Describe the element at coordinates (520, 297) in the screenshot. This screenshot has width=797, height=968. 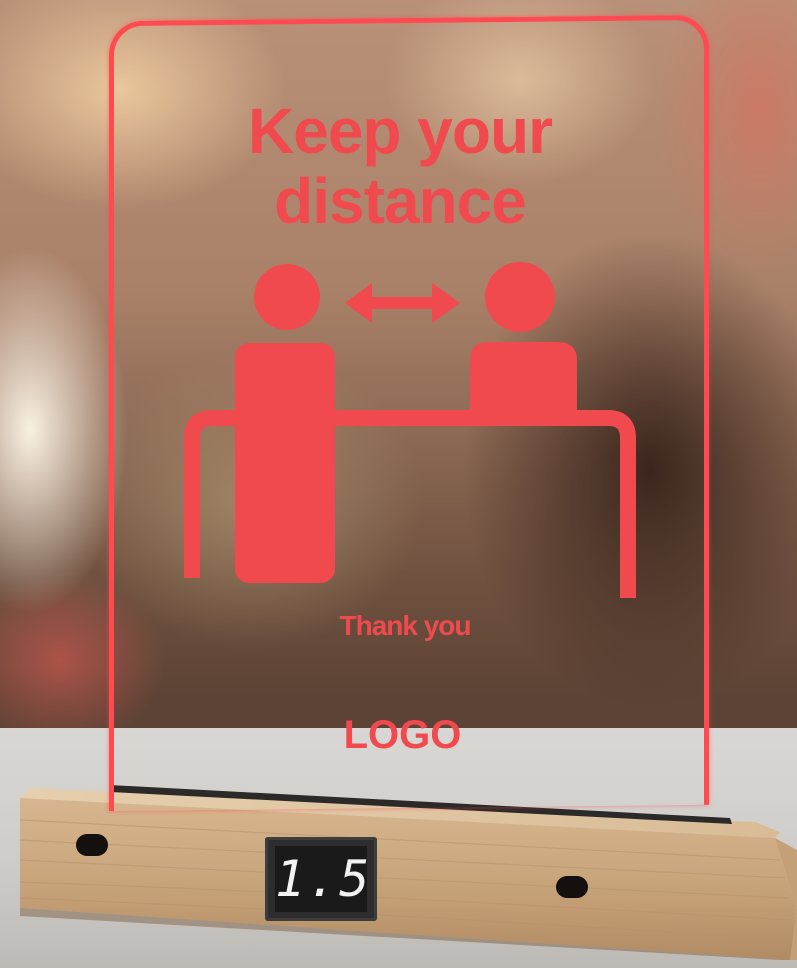
I see `right-person-head-icon` at that location.